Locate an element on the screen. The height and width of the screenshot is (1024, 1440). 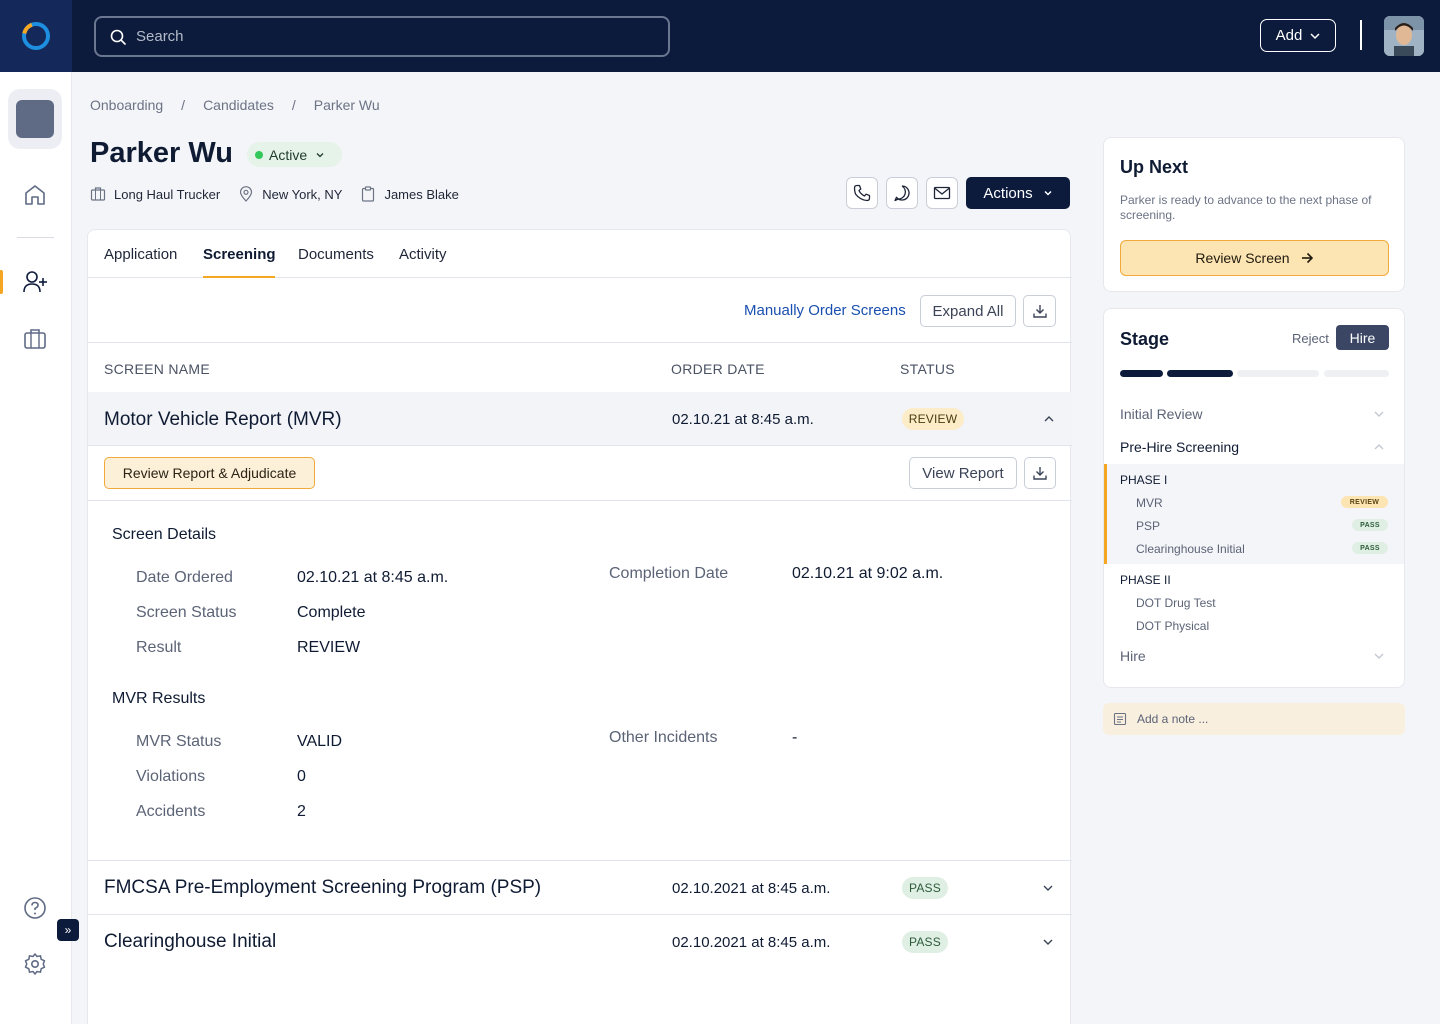
add-button: Add is located at coordinates (1298, 35).